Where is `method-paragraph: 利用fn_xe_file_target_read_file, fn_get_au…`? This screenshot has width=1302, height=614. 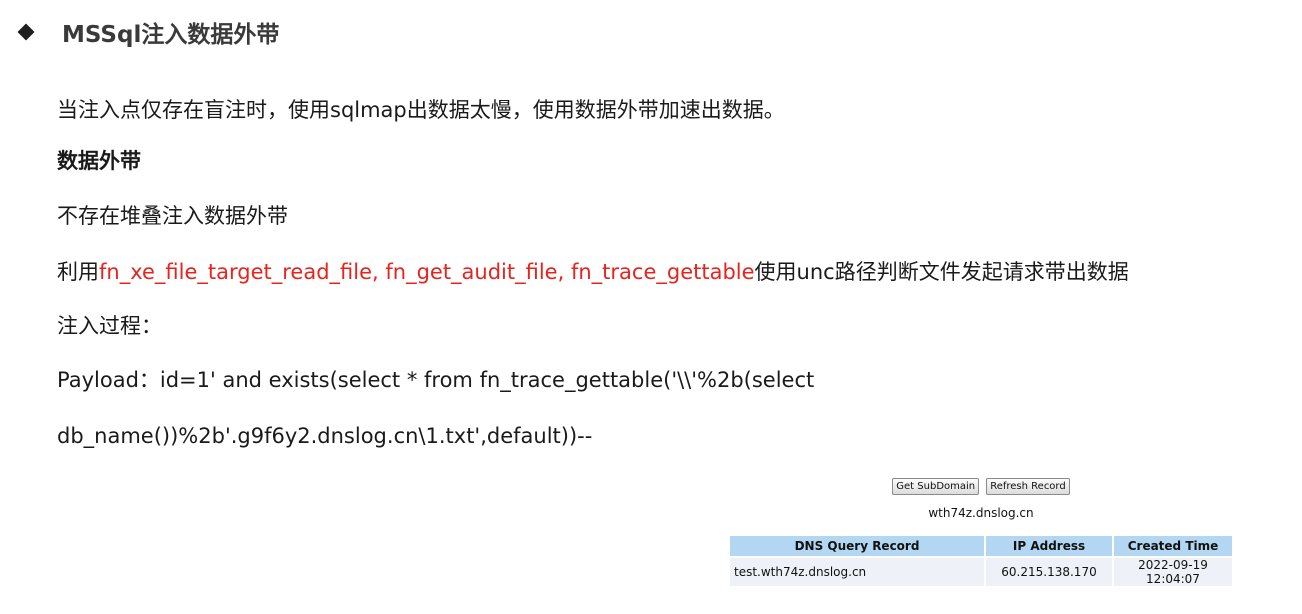
method-paragraph: 利用fn_xe_file_target_read_file, fn_get_au… is located at coordinates (593, 272).